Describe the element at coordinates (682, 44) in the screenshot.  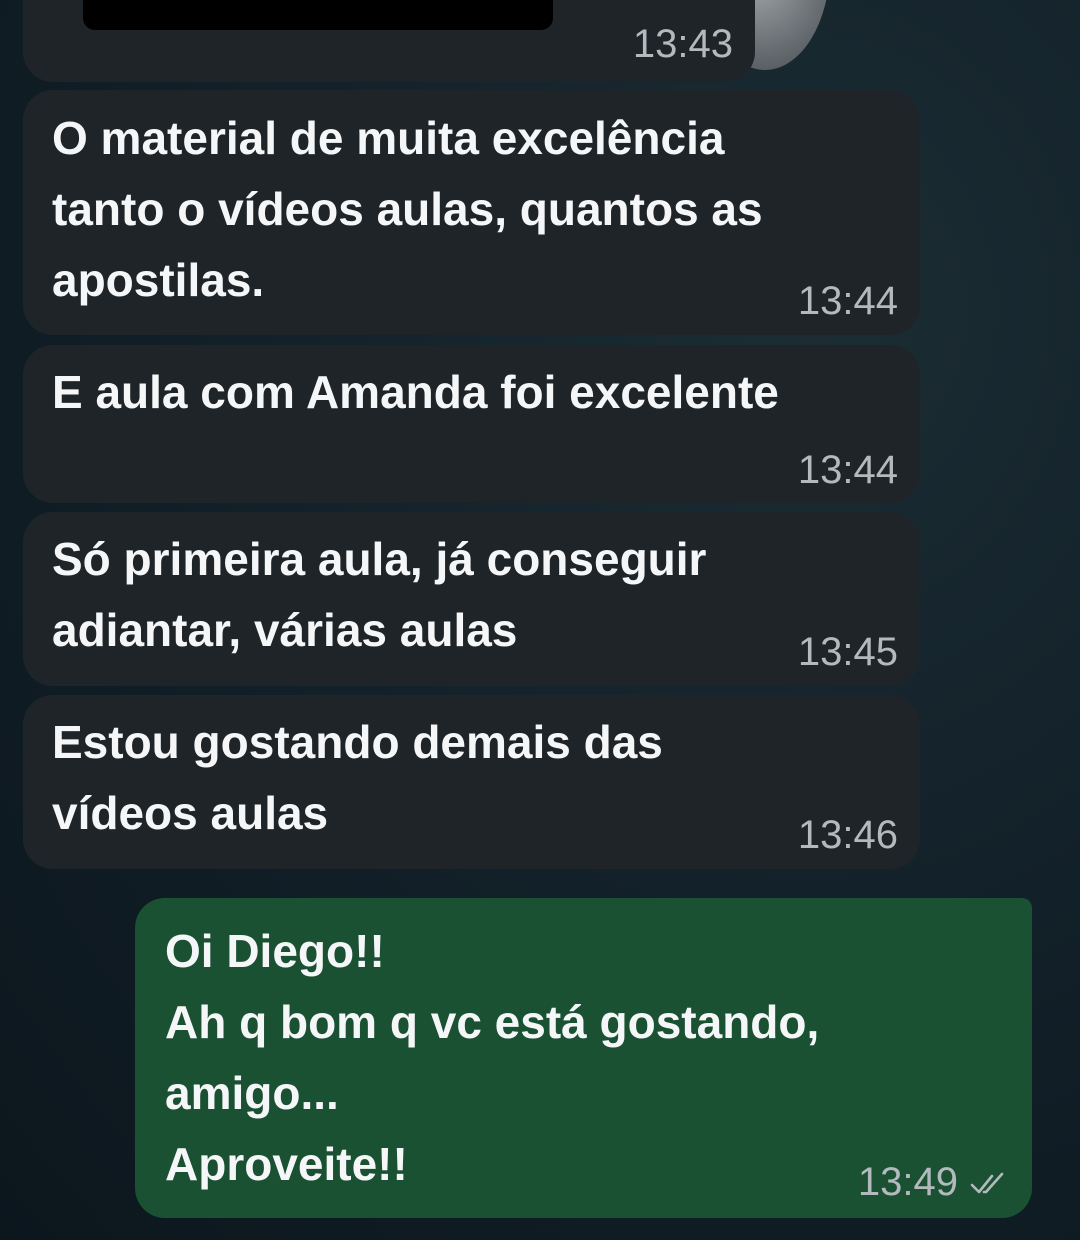
I see `message-time: 13:43` at that location.